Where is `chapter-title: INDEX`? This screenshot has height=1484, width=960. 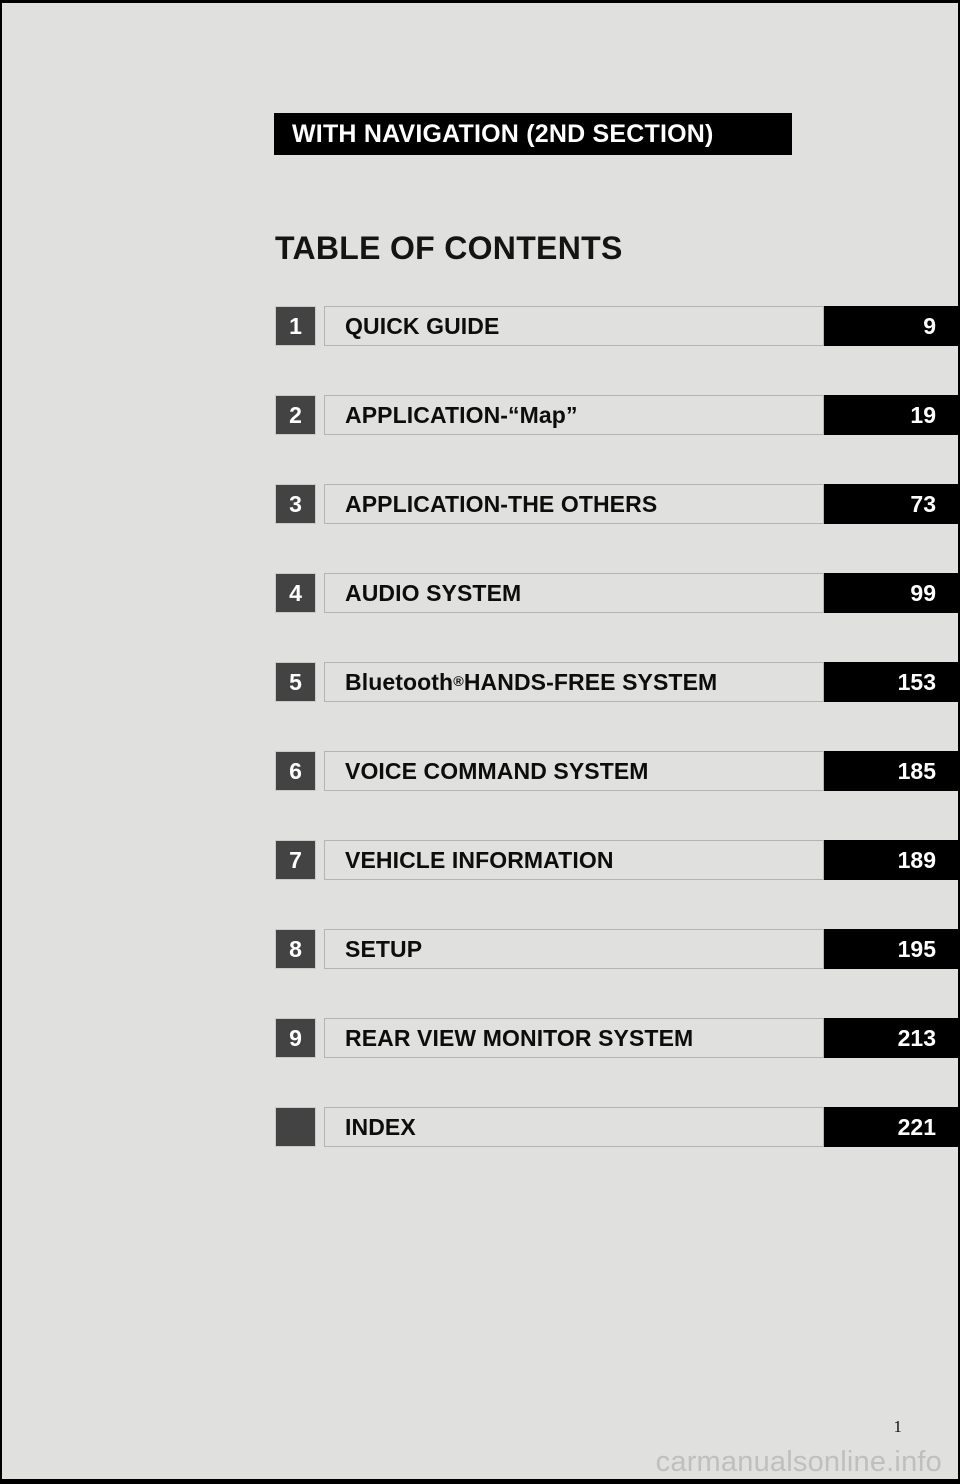
chapter-title: INDEX is located at coordinates (574, 1127).